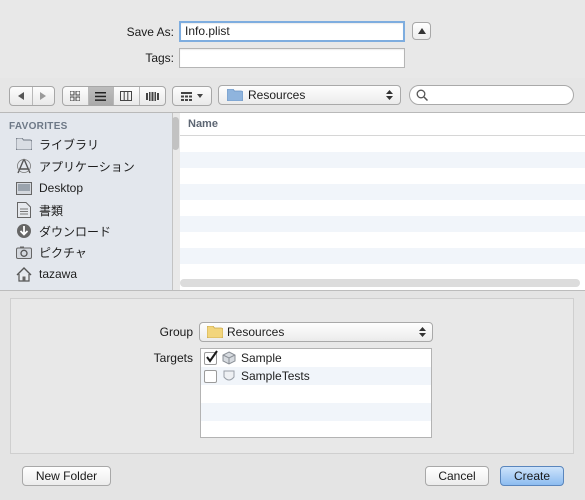  I want to click on collapse-toggle-button, so click(421, 31).